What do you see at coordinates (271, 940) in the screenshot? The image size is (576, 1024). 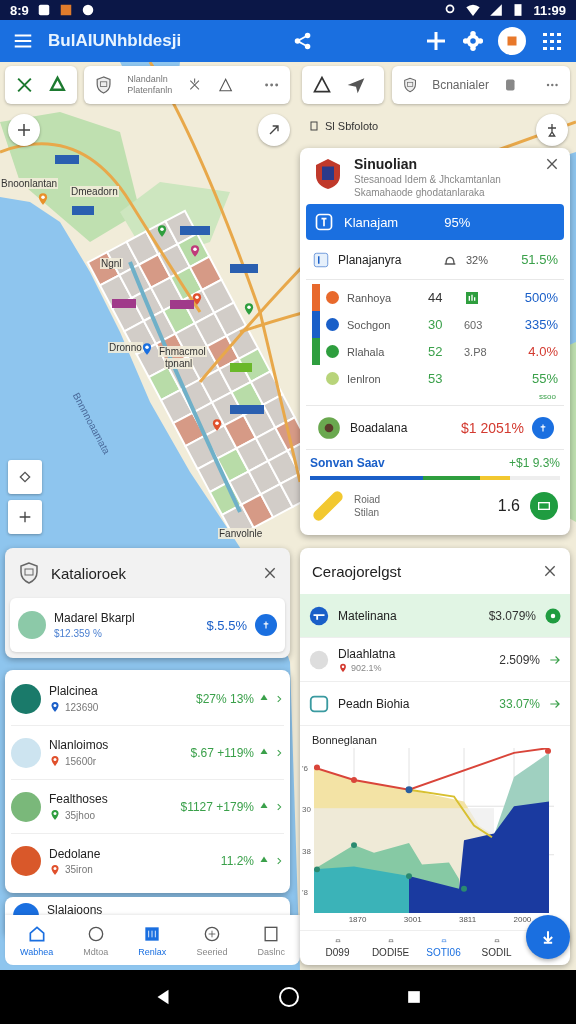 I see `nav-tab: Daslnc` at bounding box center [271, 940].